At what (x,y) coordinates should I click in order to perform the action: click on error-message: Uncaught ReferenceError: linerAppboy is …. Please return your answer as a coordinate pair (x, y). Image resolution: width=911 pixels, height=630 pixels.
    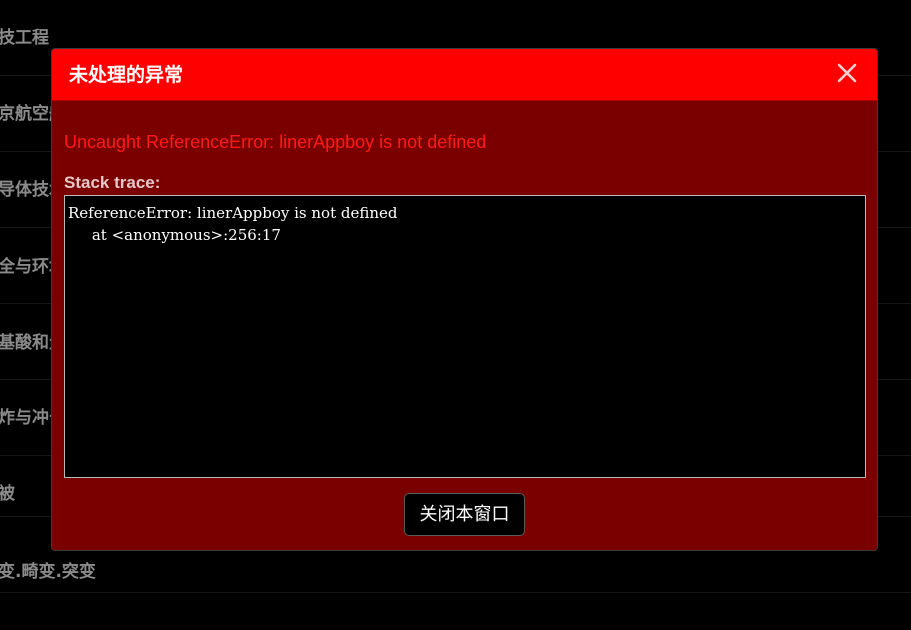
    Looking at the image, I should click on (275, 142).